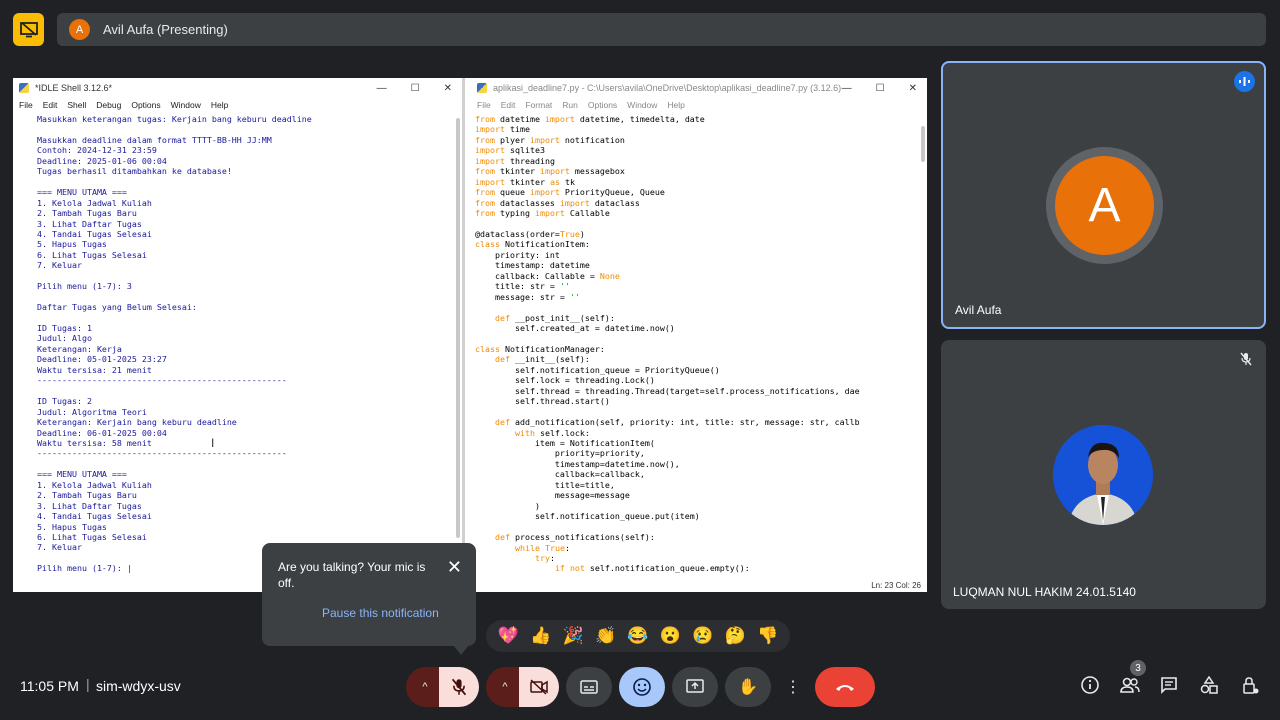 Image resolution: width=1280 pixels, height=720 pixels. What do you see at coordinates (24, 88) in the screenshot?
I see `python-icon` at bounding box center [24, 88].